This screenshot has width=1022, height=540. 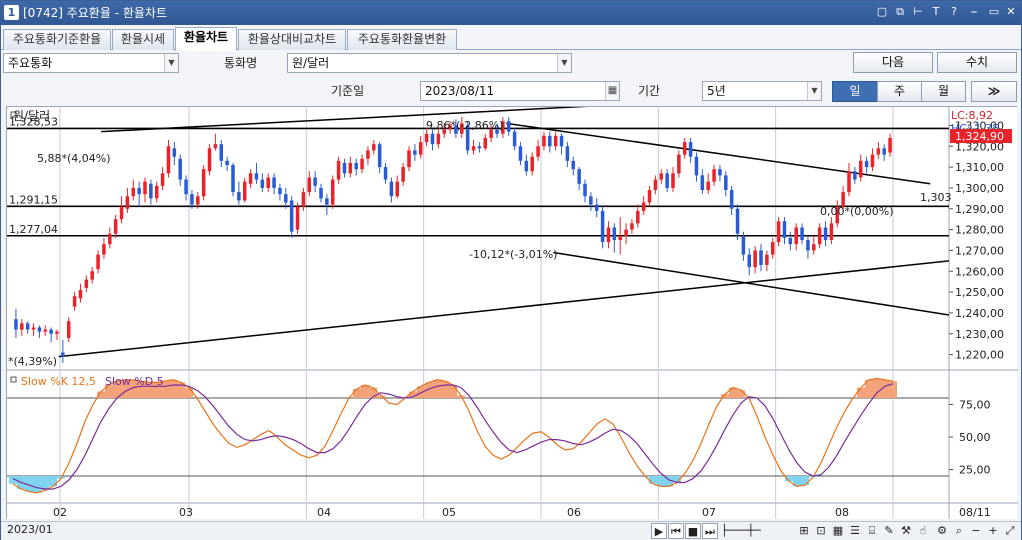 What do you see at coordinates (979, 250) in the screenshot?
I see `price-tick-label: 1,270,00` at bounding box center [979, 250].